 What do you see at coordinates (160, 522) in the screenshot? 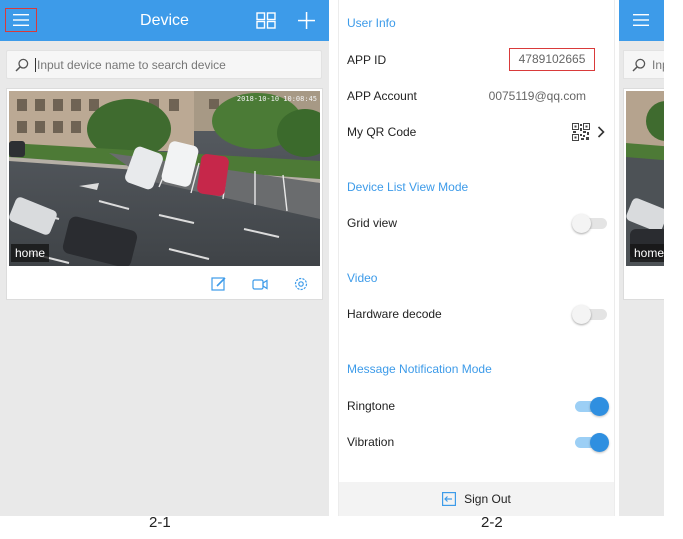
I see `caption-2-1: 2-1` at bounding box center [160, 522].